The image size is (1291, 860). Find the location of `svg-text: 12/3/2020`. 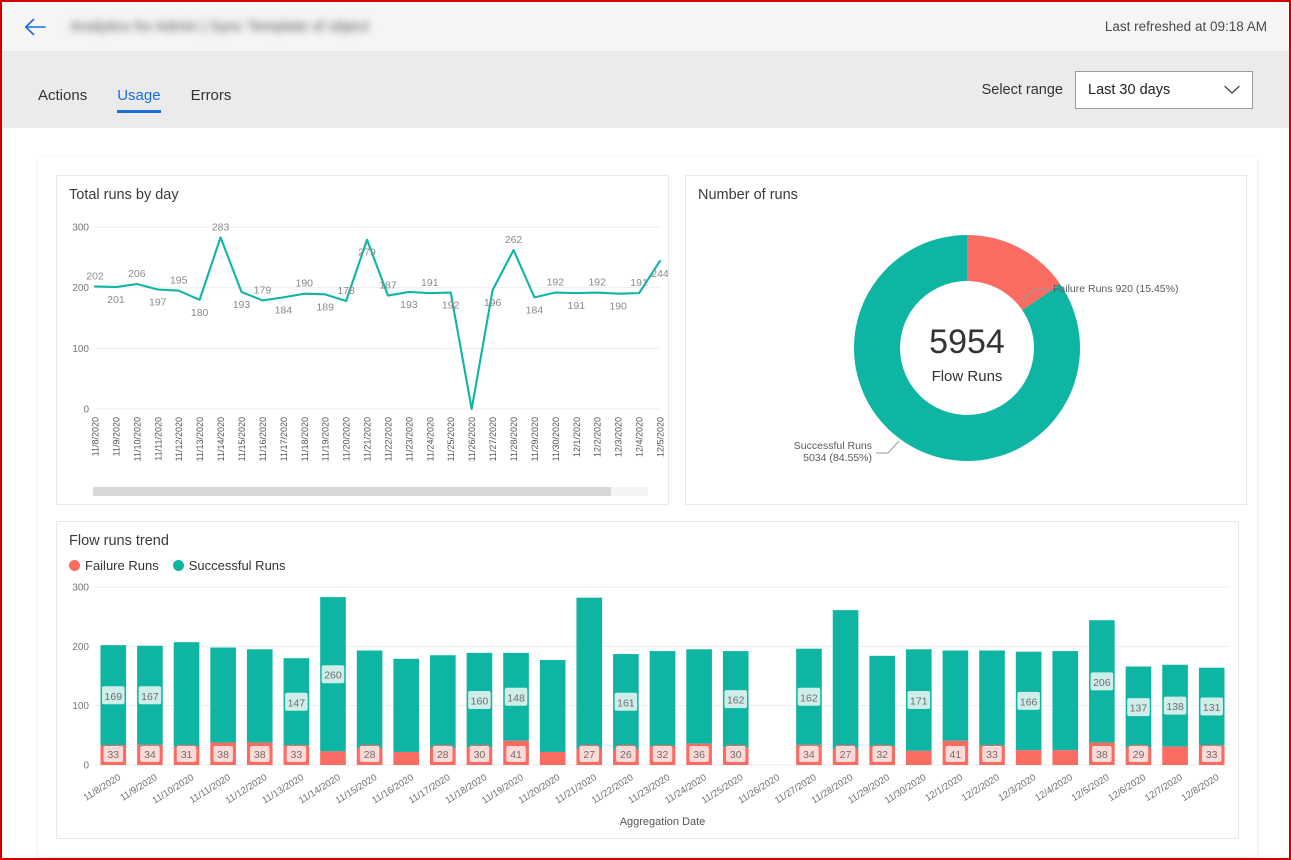

svg-text: 12/3/2020 is located at coordinates (619, 437).